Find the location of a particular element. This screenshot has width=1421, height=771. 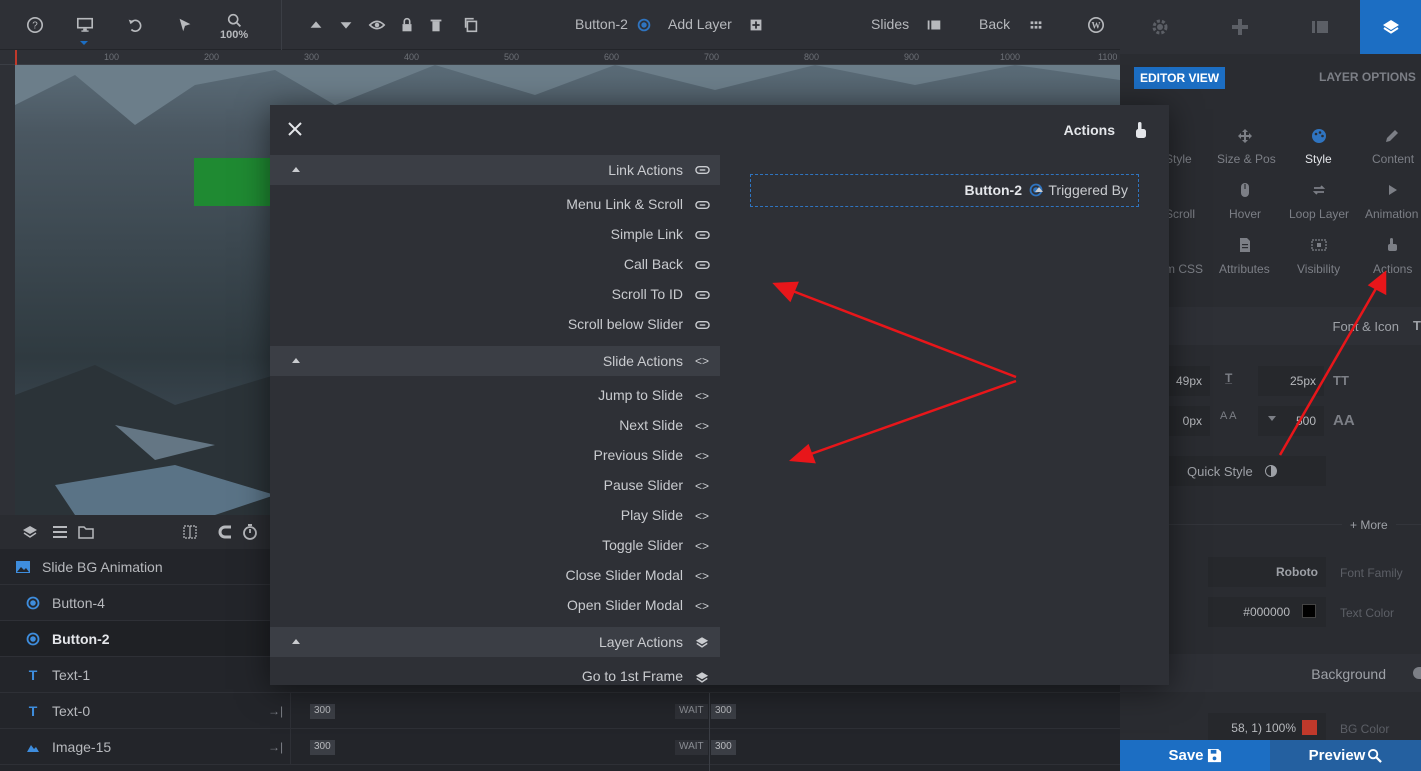

text-color-swatch is located at coordinates (1309, 611).